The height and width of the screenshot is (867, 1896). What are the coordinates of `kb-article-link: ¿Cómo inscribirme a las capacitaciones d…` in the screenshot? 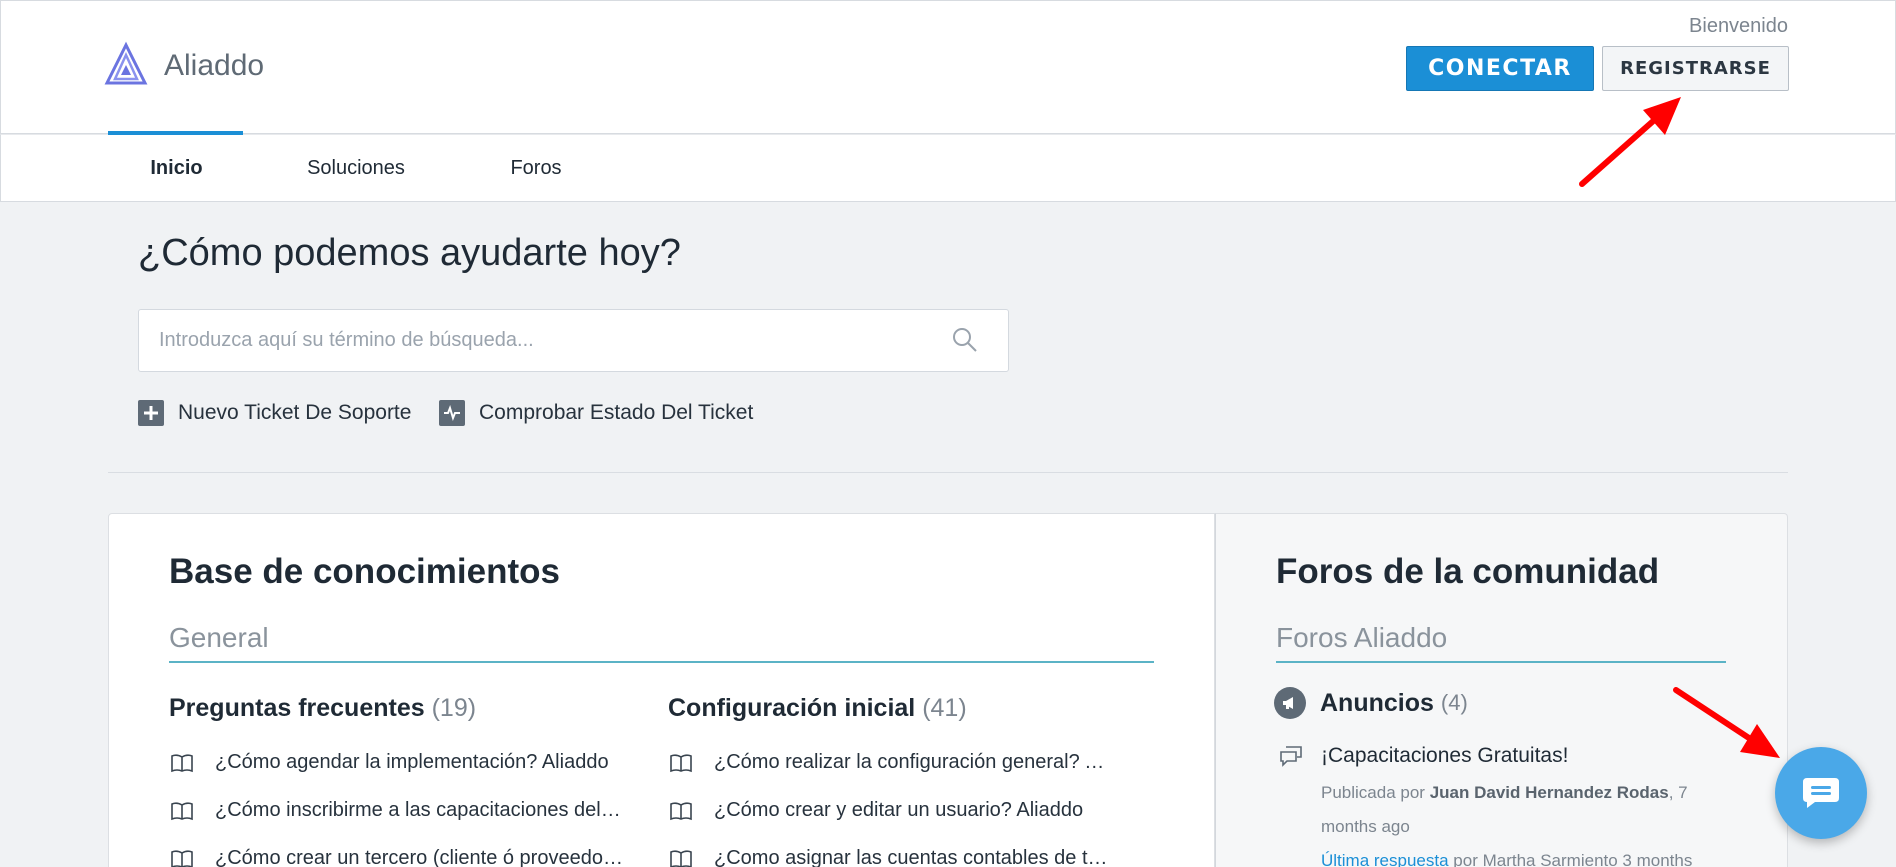 It's located at (398, 810).